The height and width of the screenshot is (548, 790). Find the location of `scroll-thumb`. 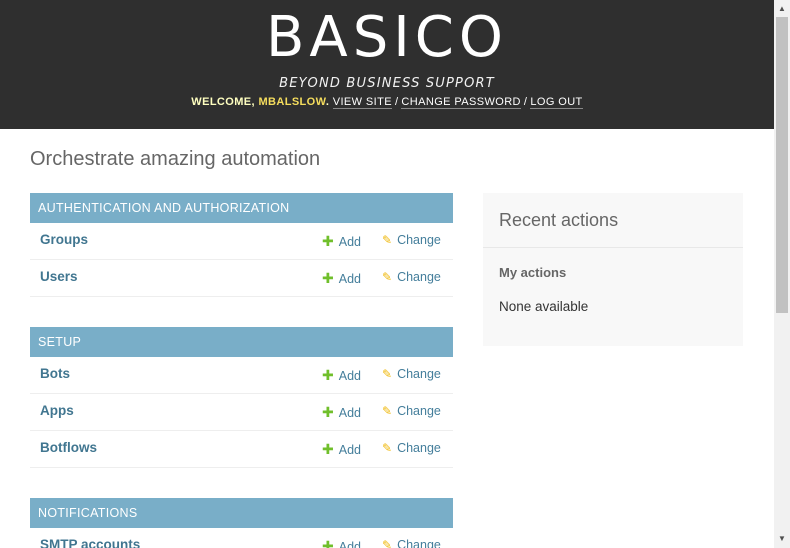

scroll-thumb is located at coordinates (782, 165).